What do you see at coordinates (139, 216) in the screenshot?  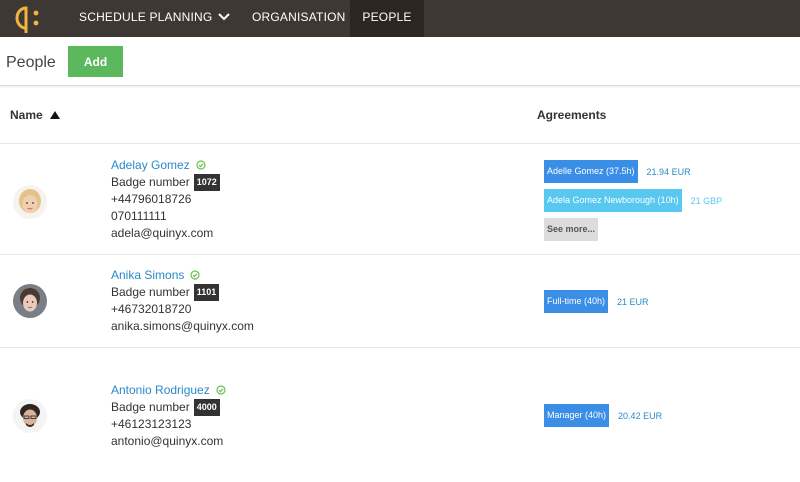 I see `phone-number: 070111111` at bounding box center [139, 216].